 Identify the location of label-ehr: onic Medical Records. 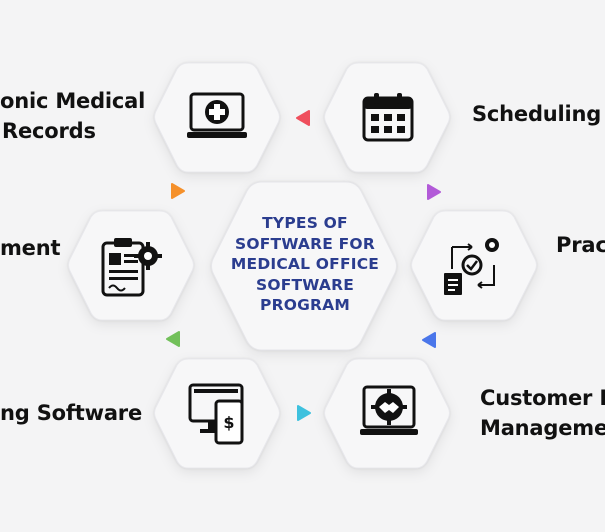
(73, 116).